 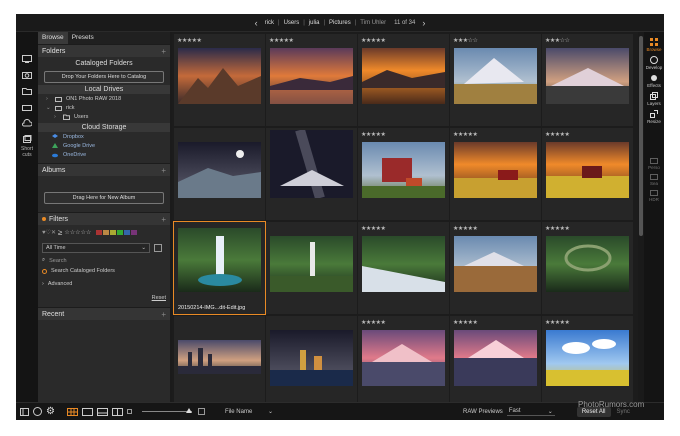 I want to click on filters-header: Filters +, so click(x=104, y=218).